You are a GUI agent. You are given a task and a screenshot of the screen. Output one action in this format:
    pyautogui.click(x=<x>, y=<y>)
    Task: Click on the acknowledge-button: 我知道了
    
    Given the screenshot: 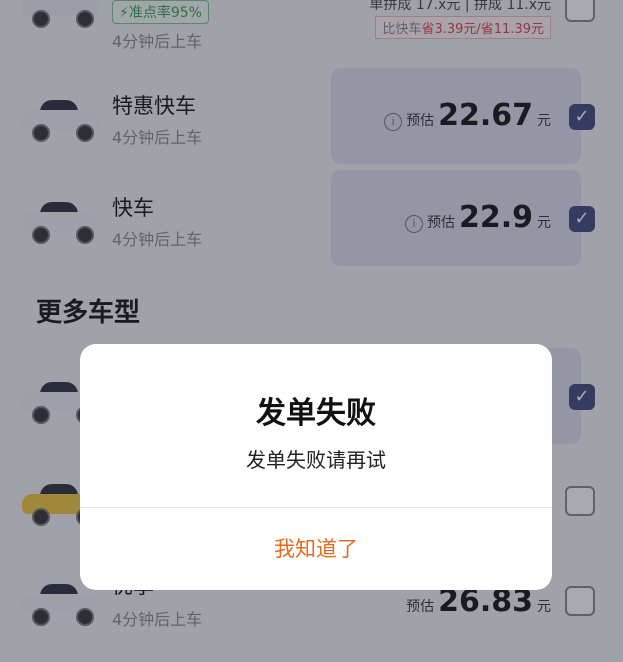 What is the action you would take?
    pyautogui.click(x=316, y=549)
    